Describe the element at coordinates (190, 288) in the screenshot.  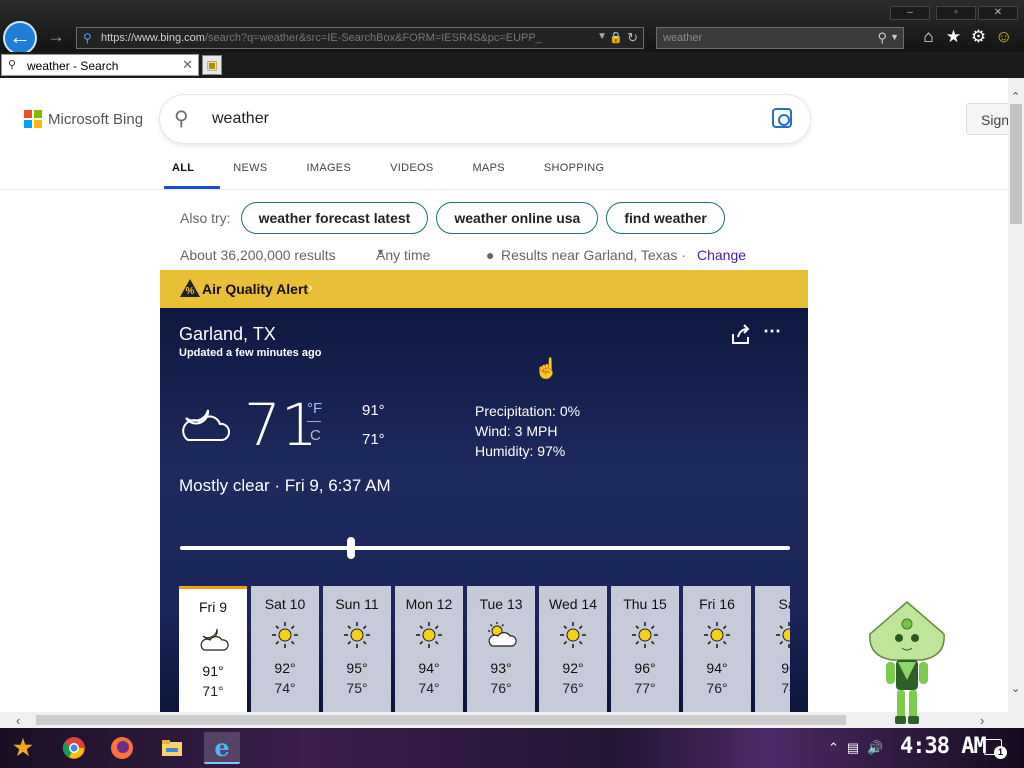
I see `warning-icon: %` at that location.